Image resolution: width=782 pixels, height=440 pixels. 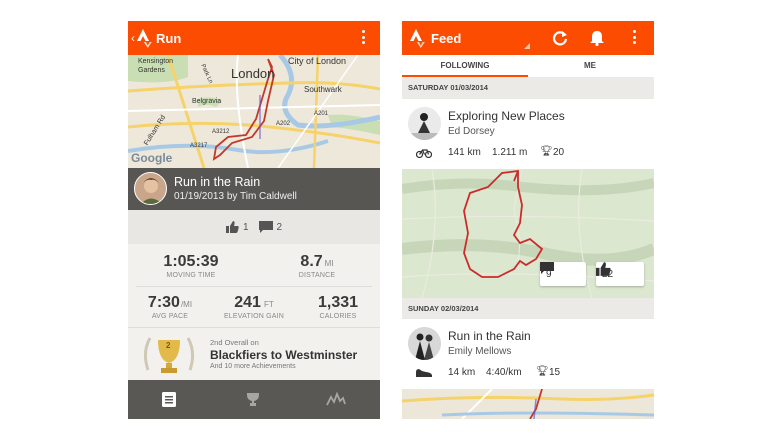 What do you see at coordinates (528, 404) in the screenshot?
I see `route-map` at bounding box center [528, 404].